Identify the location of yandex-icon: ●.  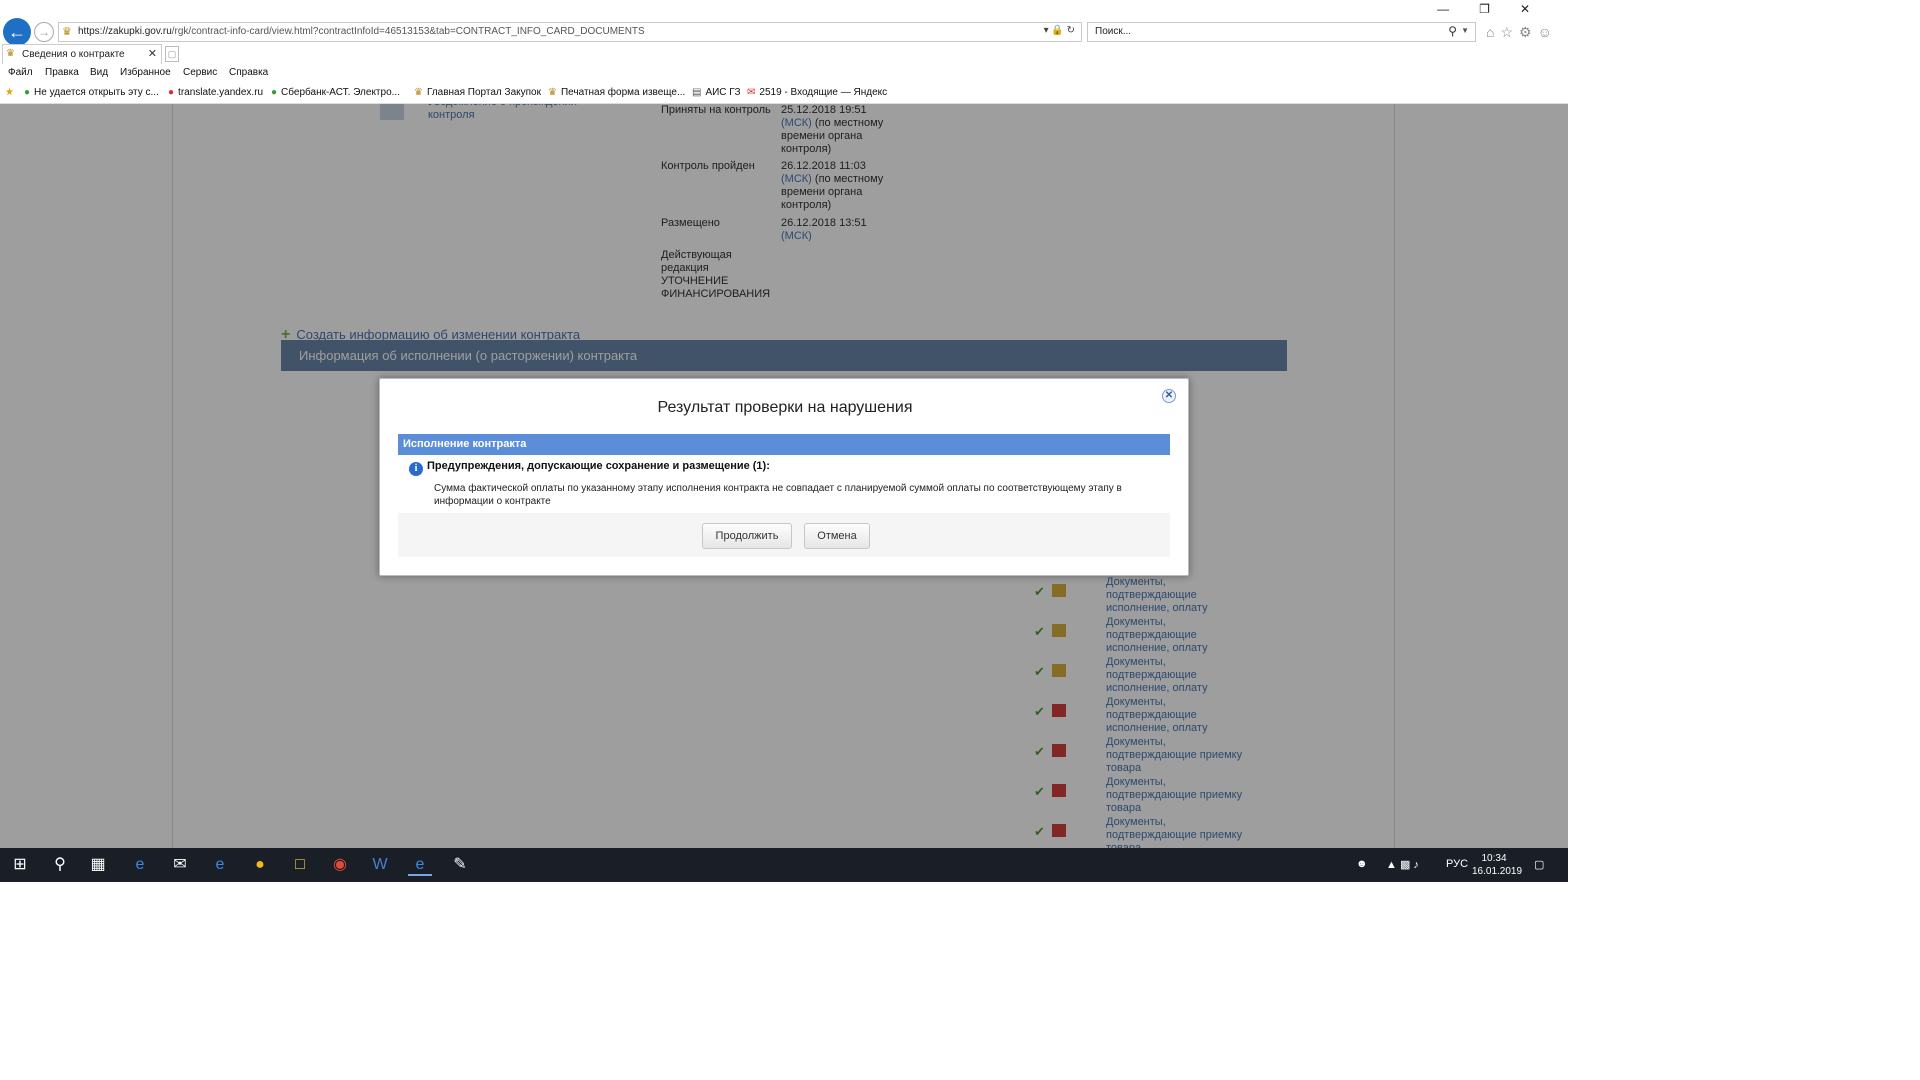
(171, 92).